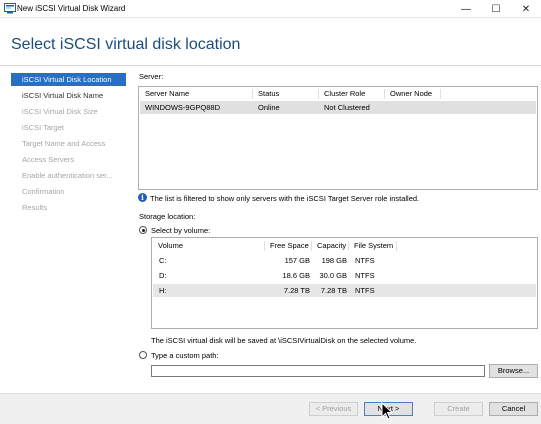  I want to click on minimize-button: —, so click(466, 9).